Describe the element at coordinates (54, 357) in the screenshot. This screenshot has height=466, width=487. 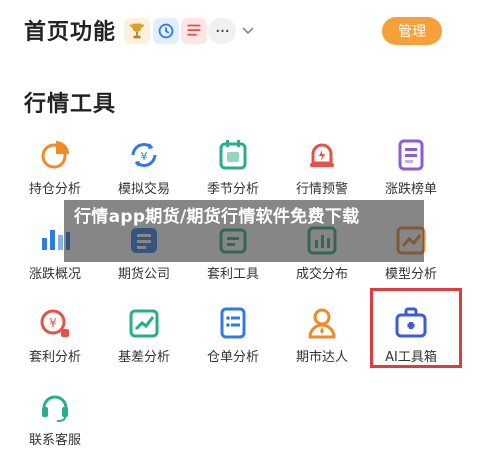
I see `tile-label: 套利分析` at that location.